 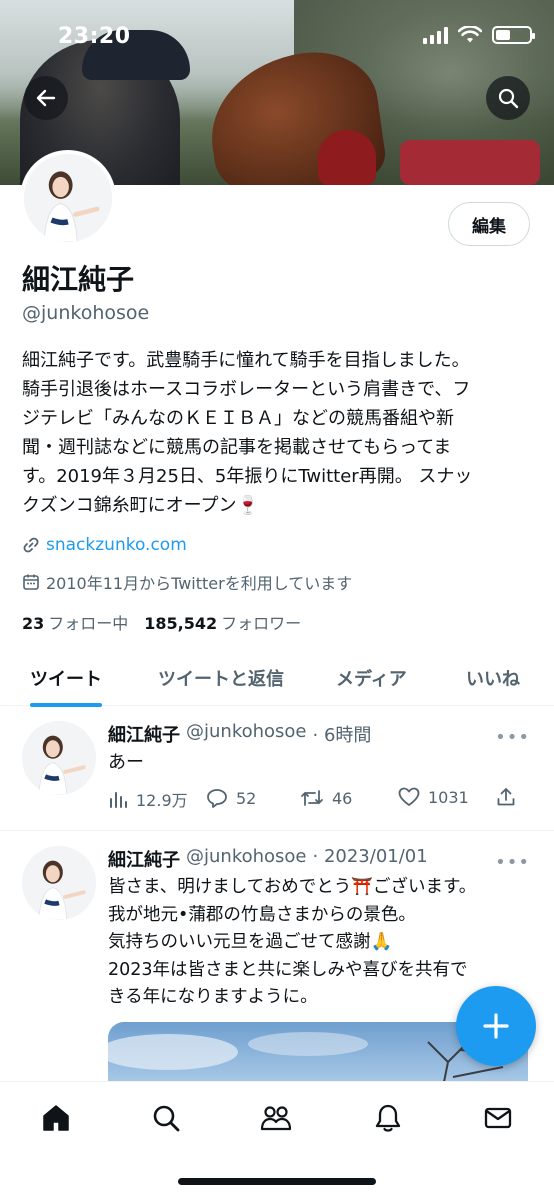 I want to click on tweet-header: 細江純子 @junkohosoe · 2023/01/01, so click(x=268, y=859).